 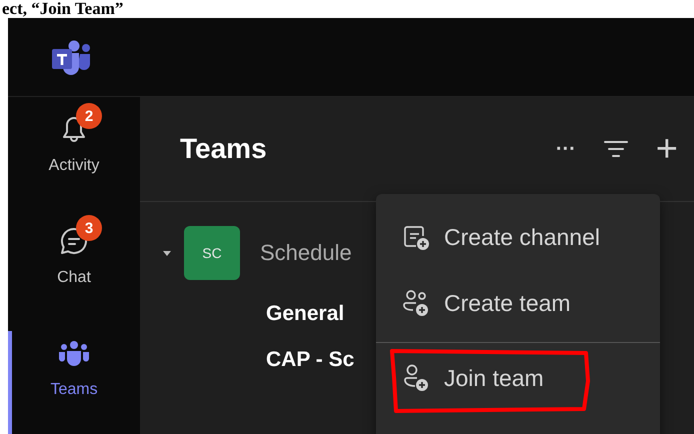 I want to click on team-avatar: SC, so click(x=212, y=253).